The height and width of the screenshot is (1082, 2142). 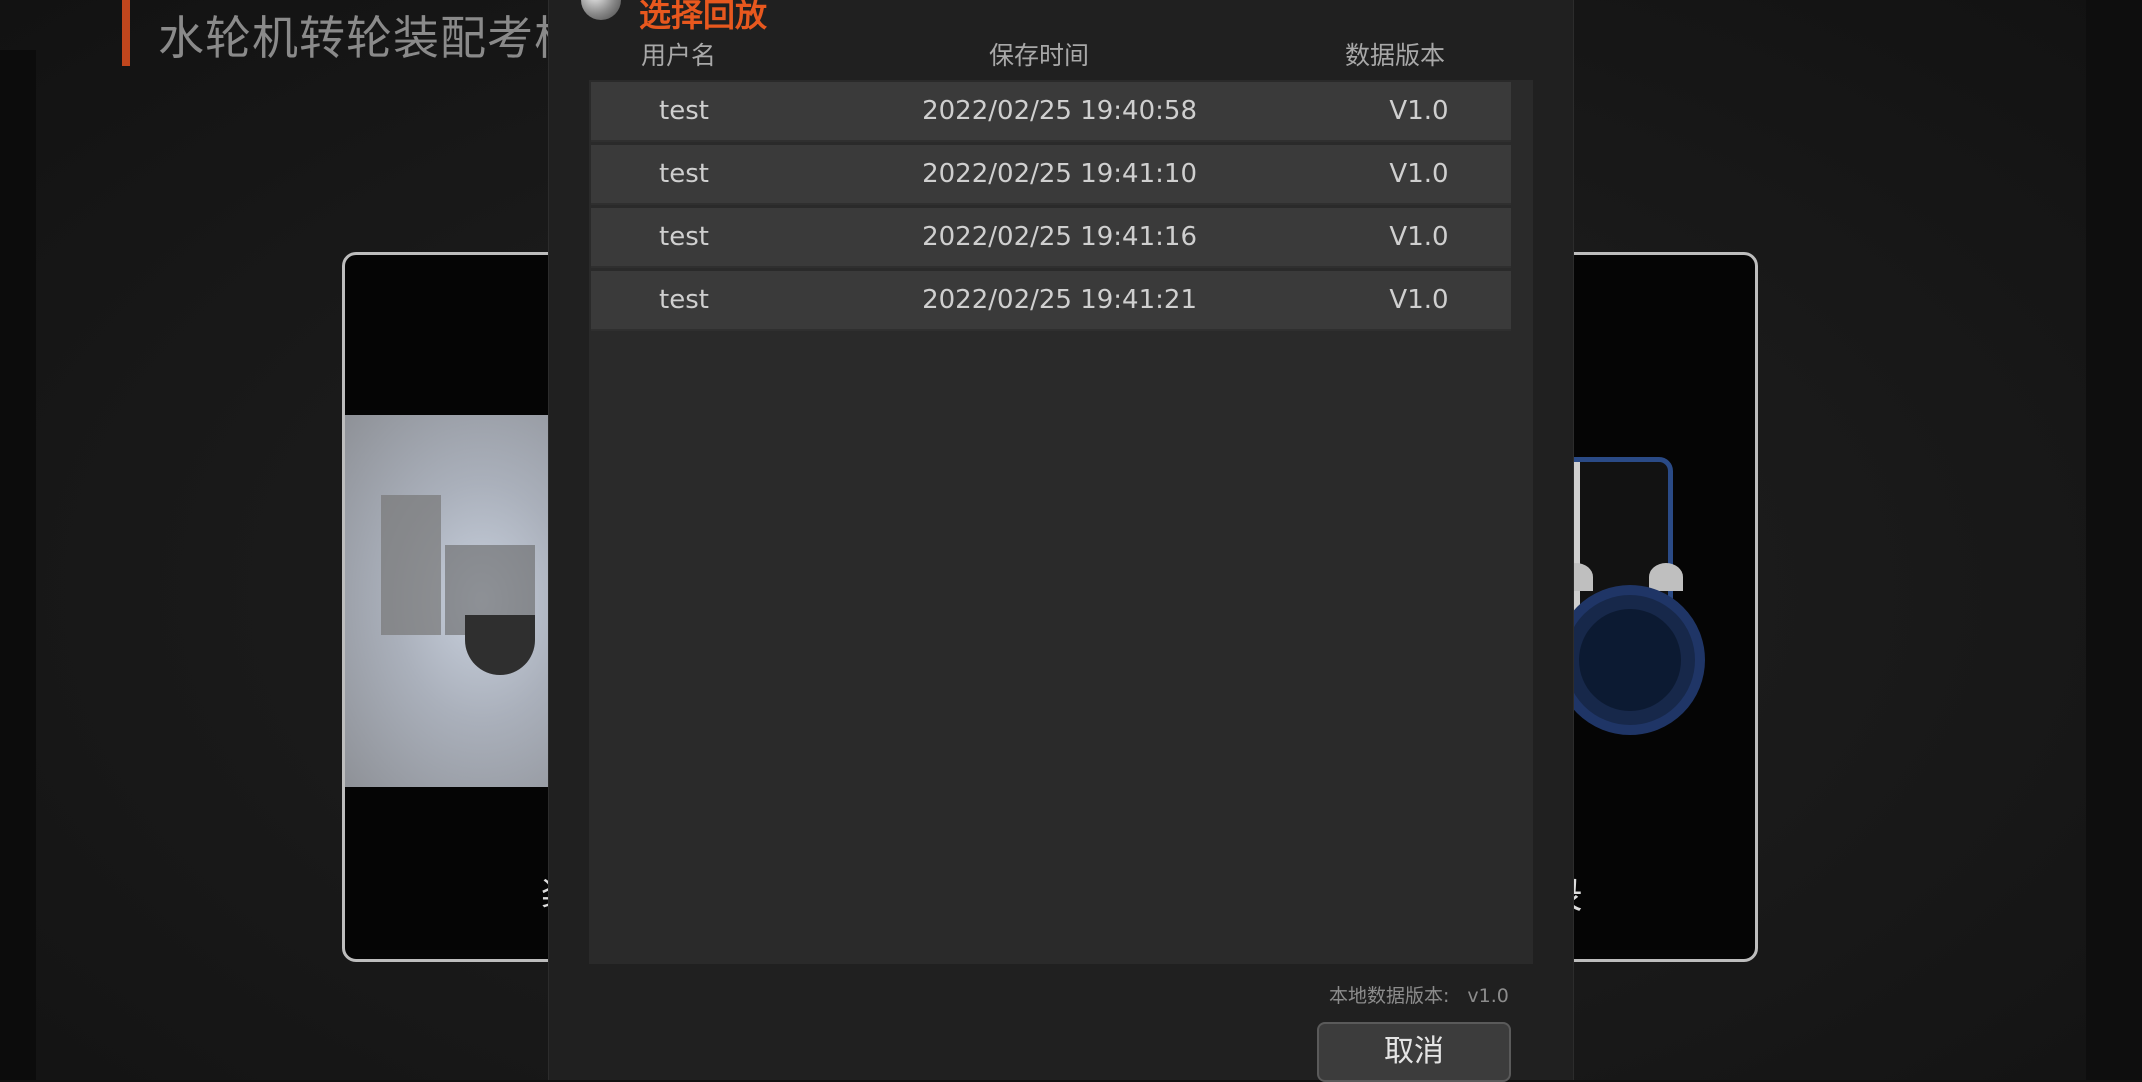 I want to click on phone-clock-image, so click(x=1650, y=625).